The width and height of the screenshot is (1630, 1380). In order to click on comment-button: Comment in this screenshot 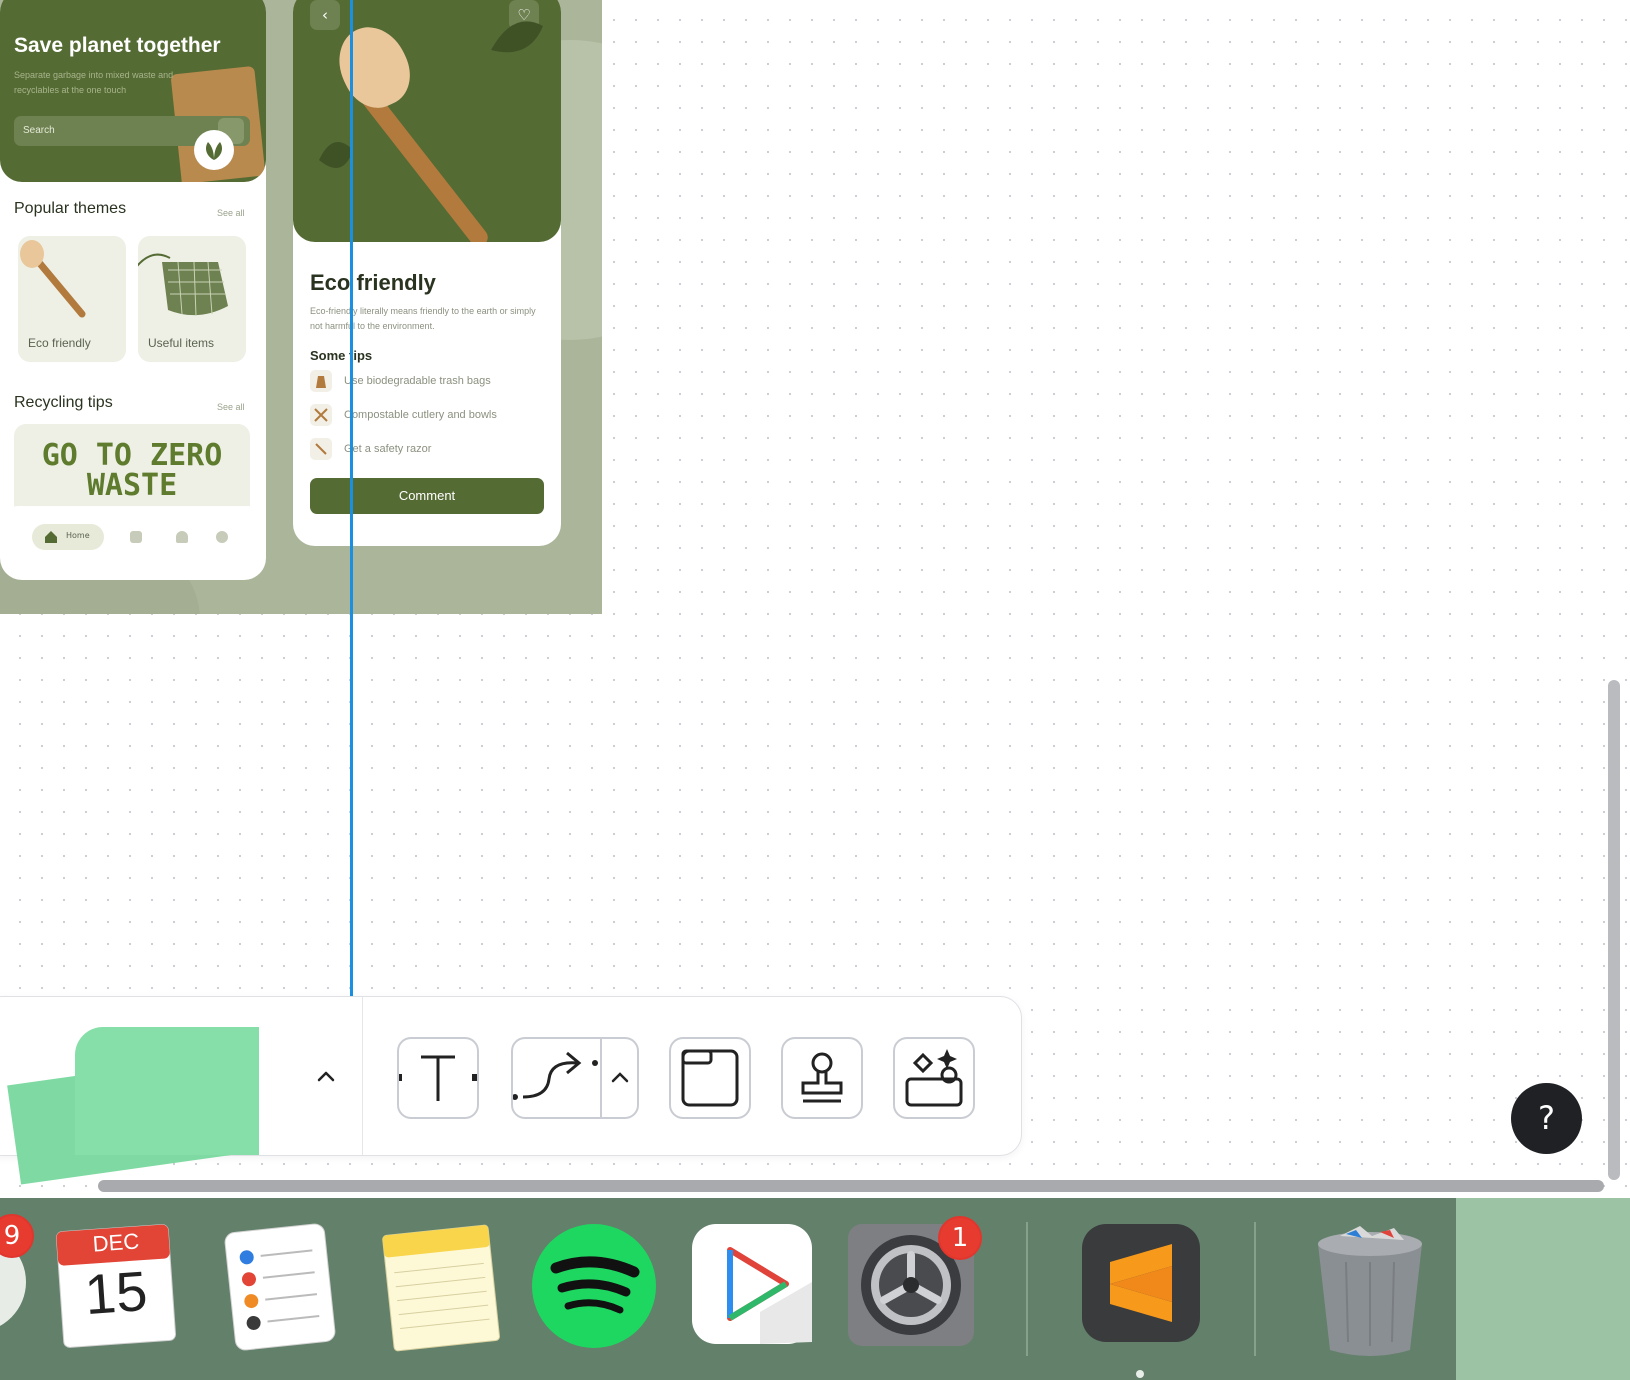, I will do `click(427, 496)`.